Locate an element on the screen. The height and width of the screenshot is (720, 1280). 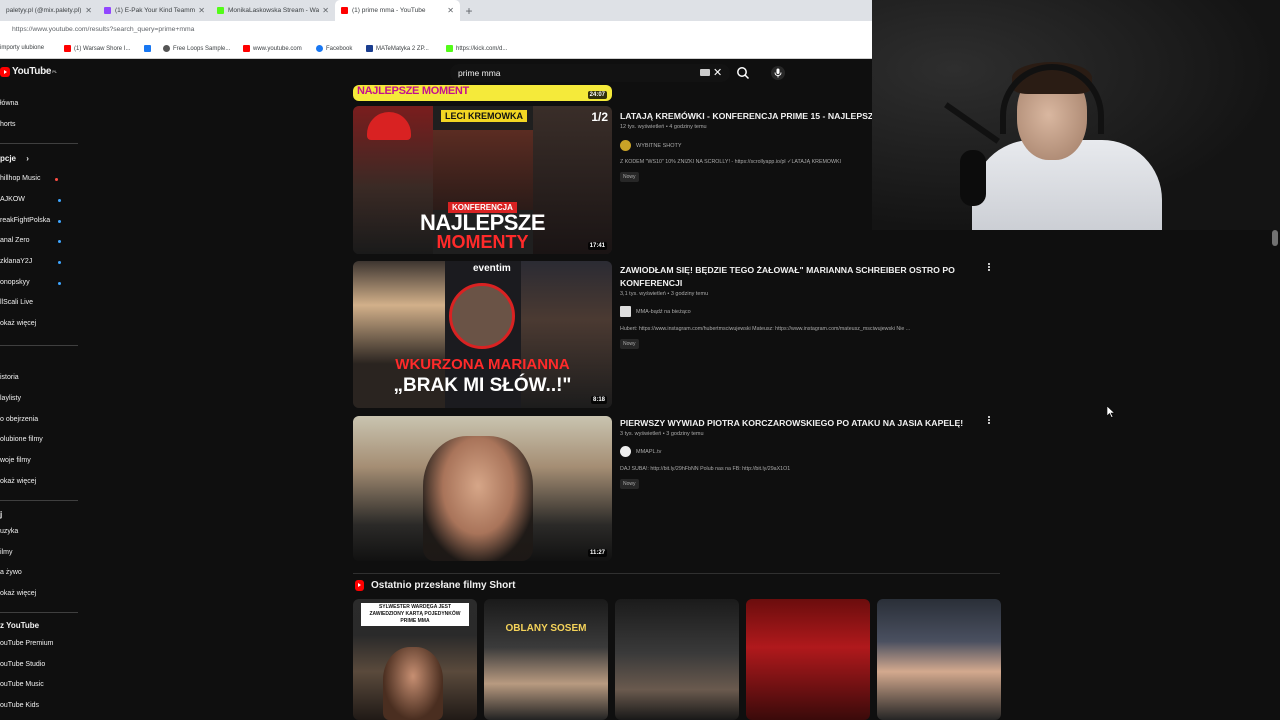
sidebar-item-liked: olubione filmy is located at coordinates (21, 439).